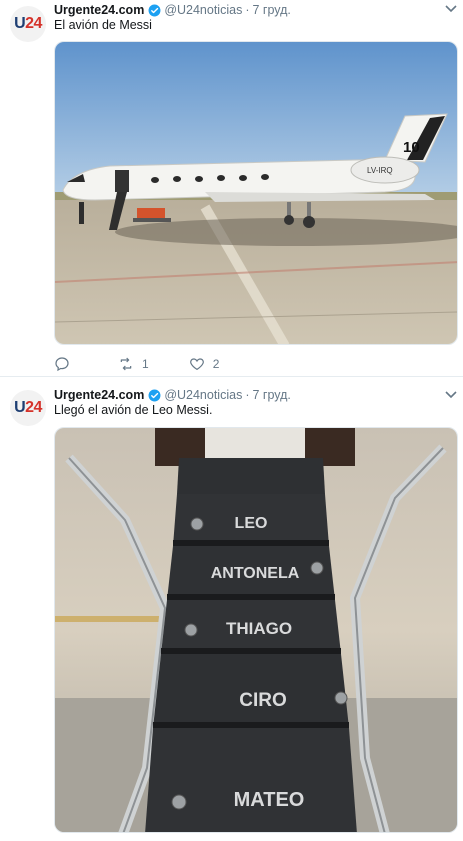 This screenshot has width=463, height=841. What do you see at coordinates (263, 700) in the screenshot?
I see `step-label: CIRO` at bounding box center [263, 700].